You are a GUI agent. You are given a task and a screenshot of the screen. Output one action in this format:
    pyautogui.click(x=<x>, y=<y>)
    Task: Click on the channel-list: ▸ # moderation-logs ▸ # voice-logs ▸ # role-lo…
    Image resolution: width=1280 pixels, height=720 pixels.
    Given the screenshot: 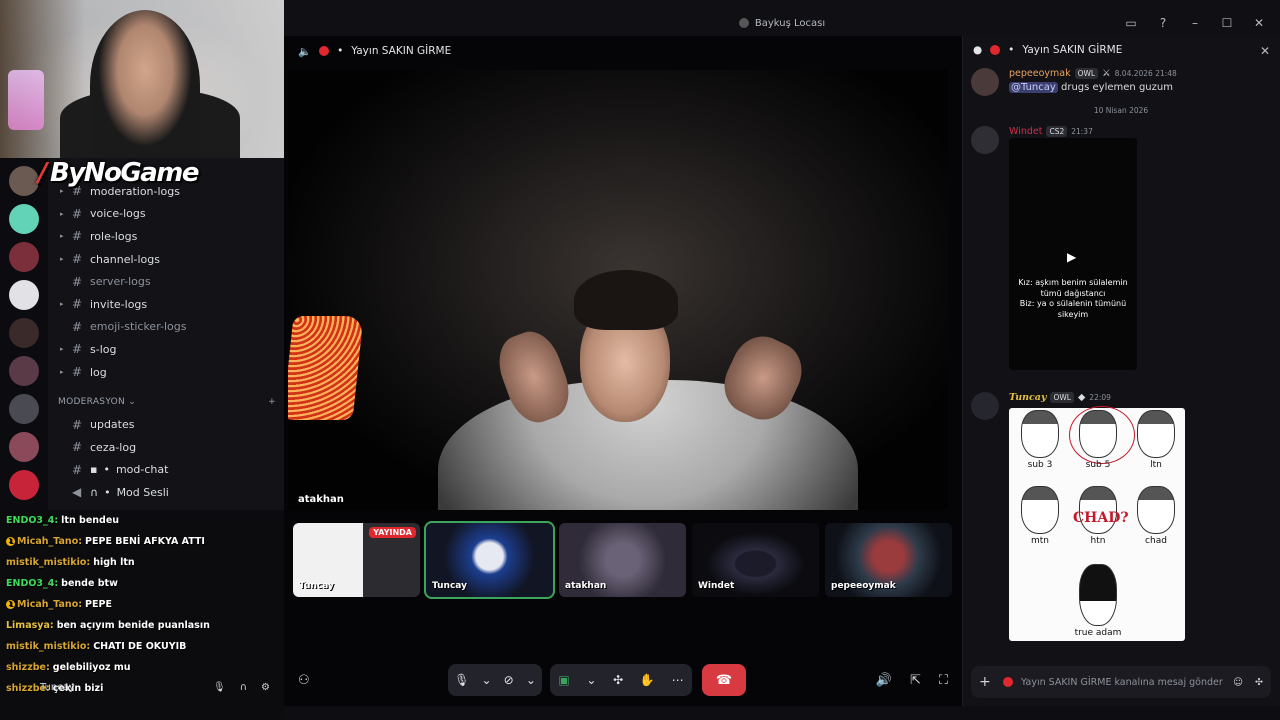 What is the action you would take?
    pyautogui.click(x=166, y=339)
    